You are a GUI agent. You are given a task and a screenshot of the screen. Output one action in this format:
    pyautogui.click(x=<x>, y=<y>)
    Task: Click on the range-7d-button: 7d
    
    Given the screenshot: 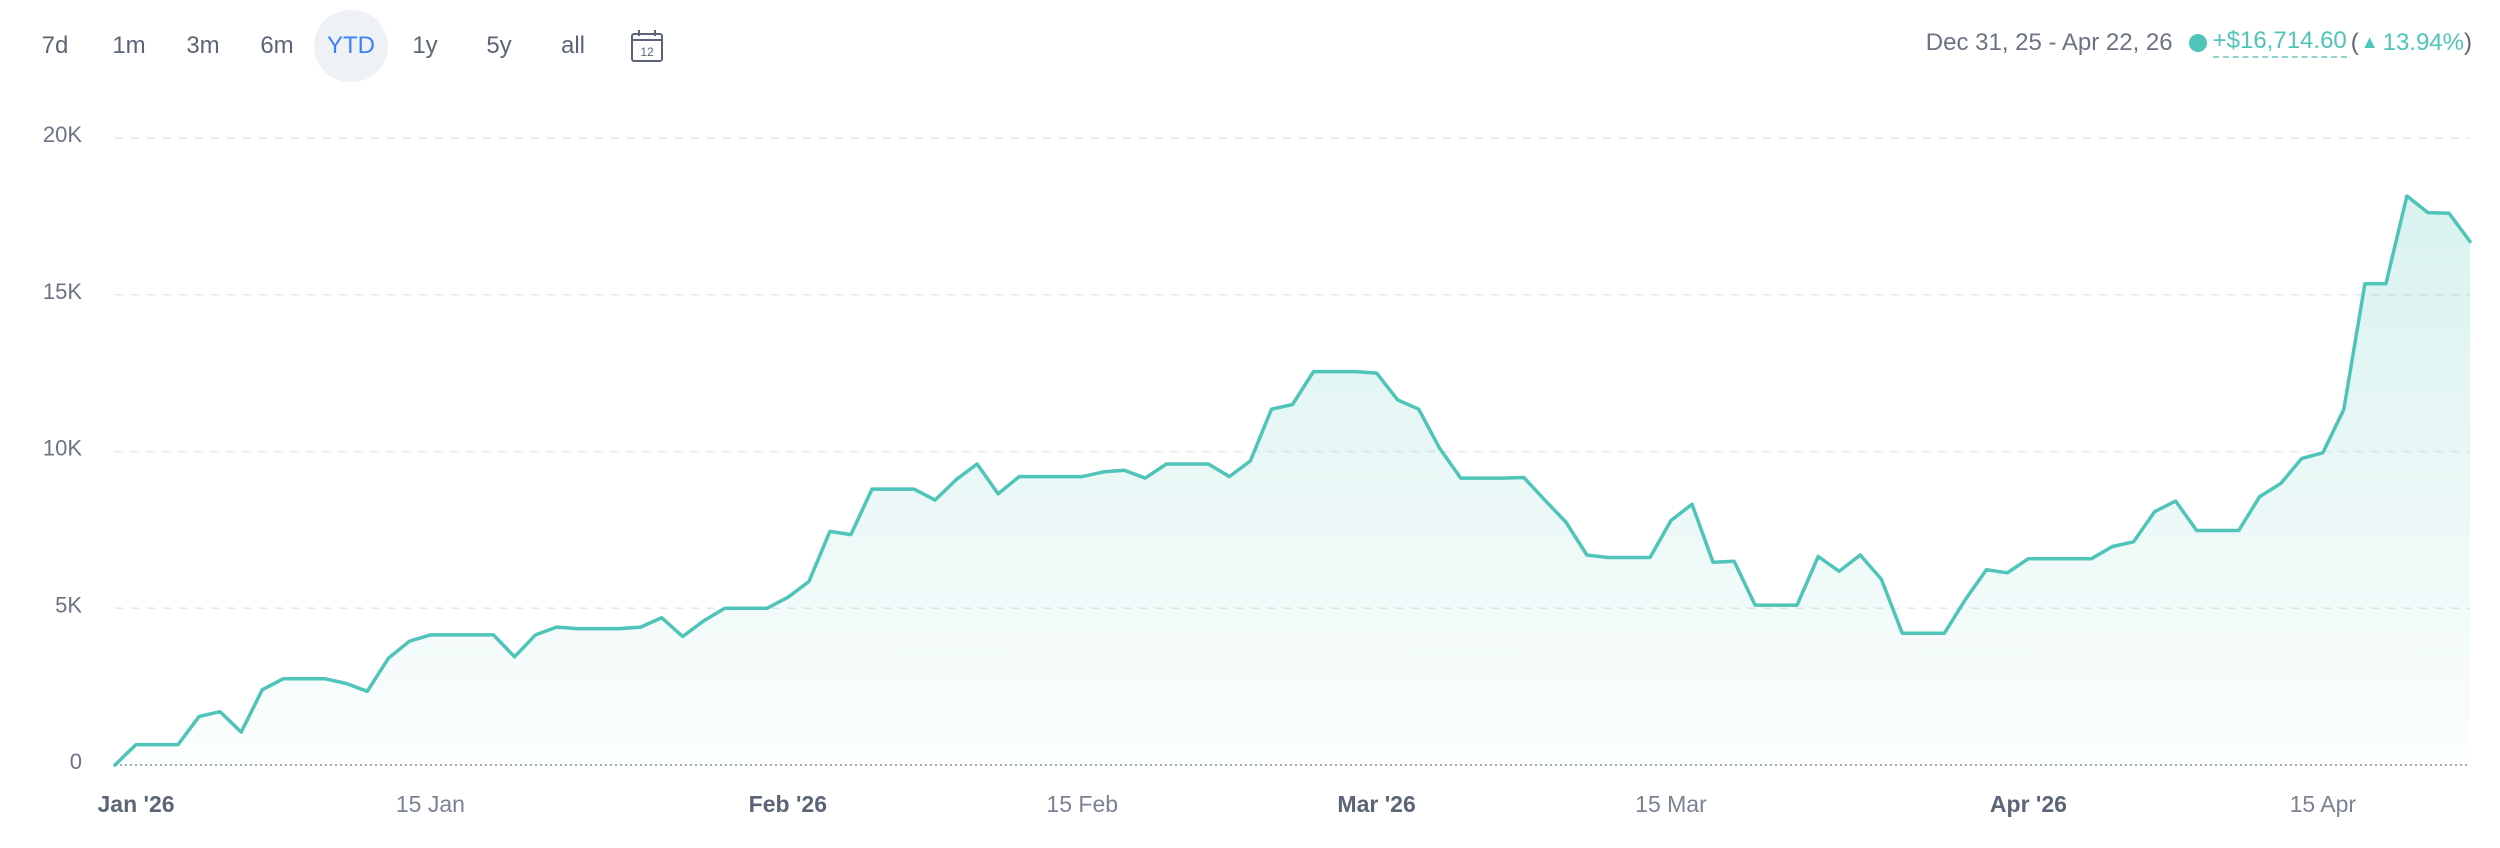 What is the action you would take?
    pyautogui.click(x=55, y=46)
    